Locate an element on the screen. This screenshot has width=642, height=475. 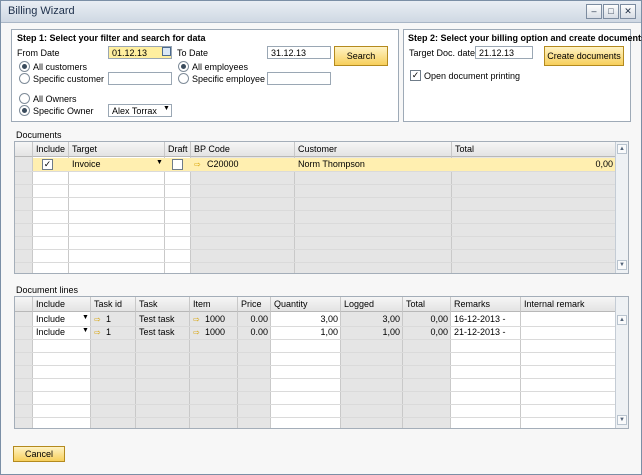
window-title: Billing Wizard is located at coordinates (41, 11).